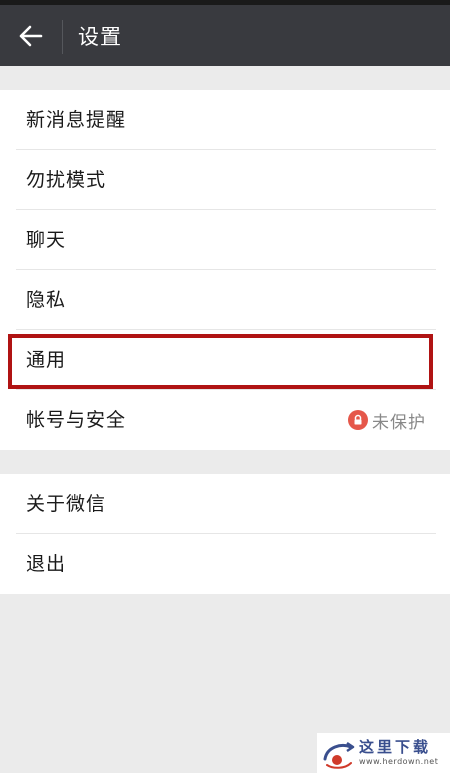 The width and height of the screenshot is (450, 773). Describe the element at coordinates (76, 420) in the screenshot. I see `menu-item-label: 帐号与安全` at that location.